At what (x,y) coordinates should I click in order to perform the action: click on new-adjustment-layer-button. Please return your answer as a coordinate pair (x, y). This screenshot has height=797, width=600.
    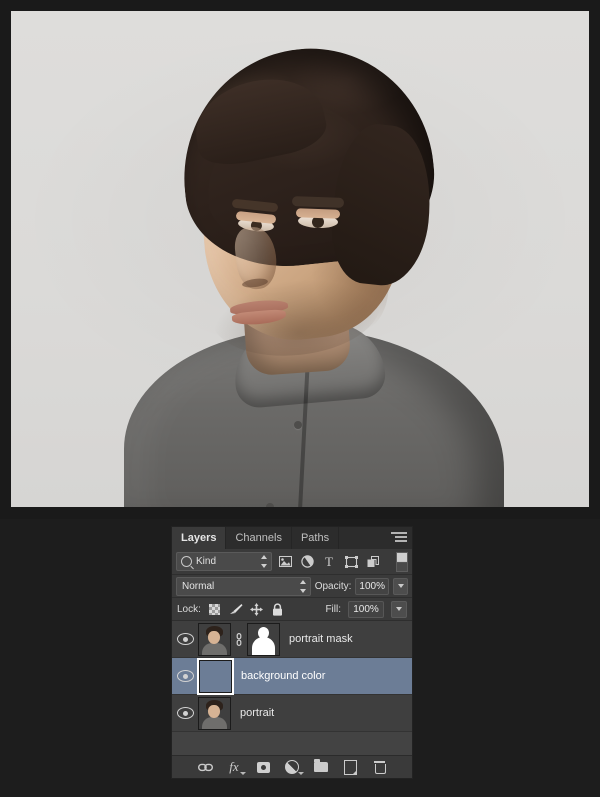
    Looking at the image, I should click on (294, 767).